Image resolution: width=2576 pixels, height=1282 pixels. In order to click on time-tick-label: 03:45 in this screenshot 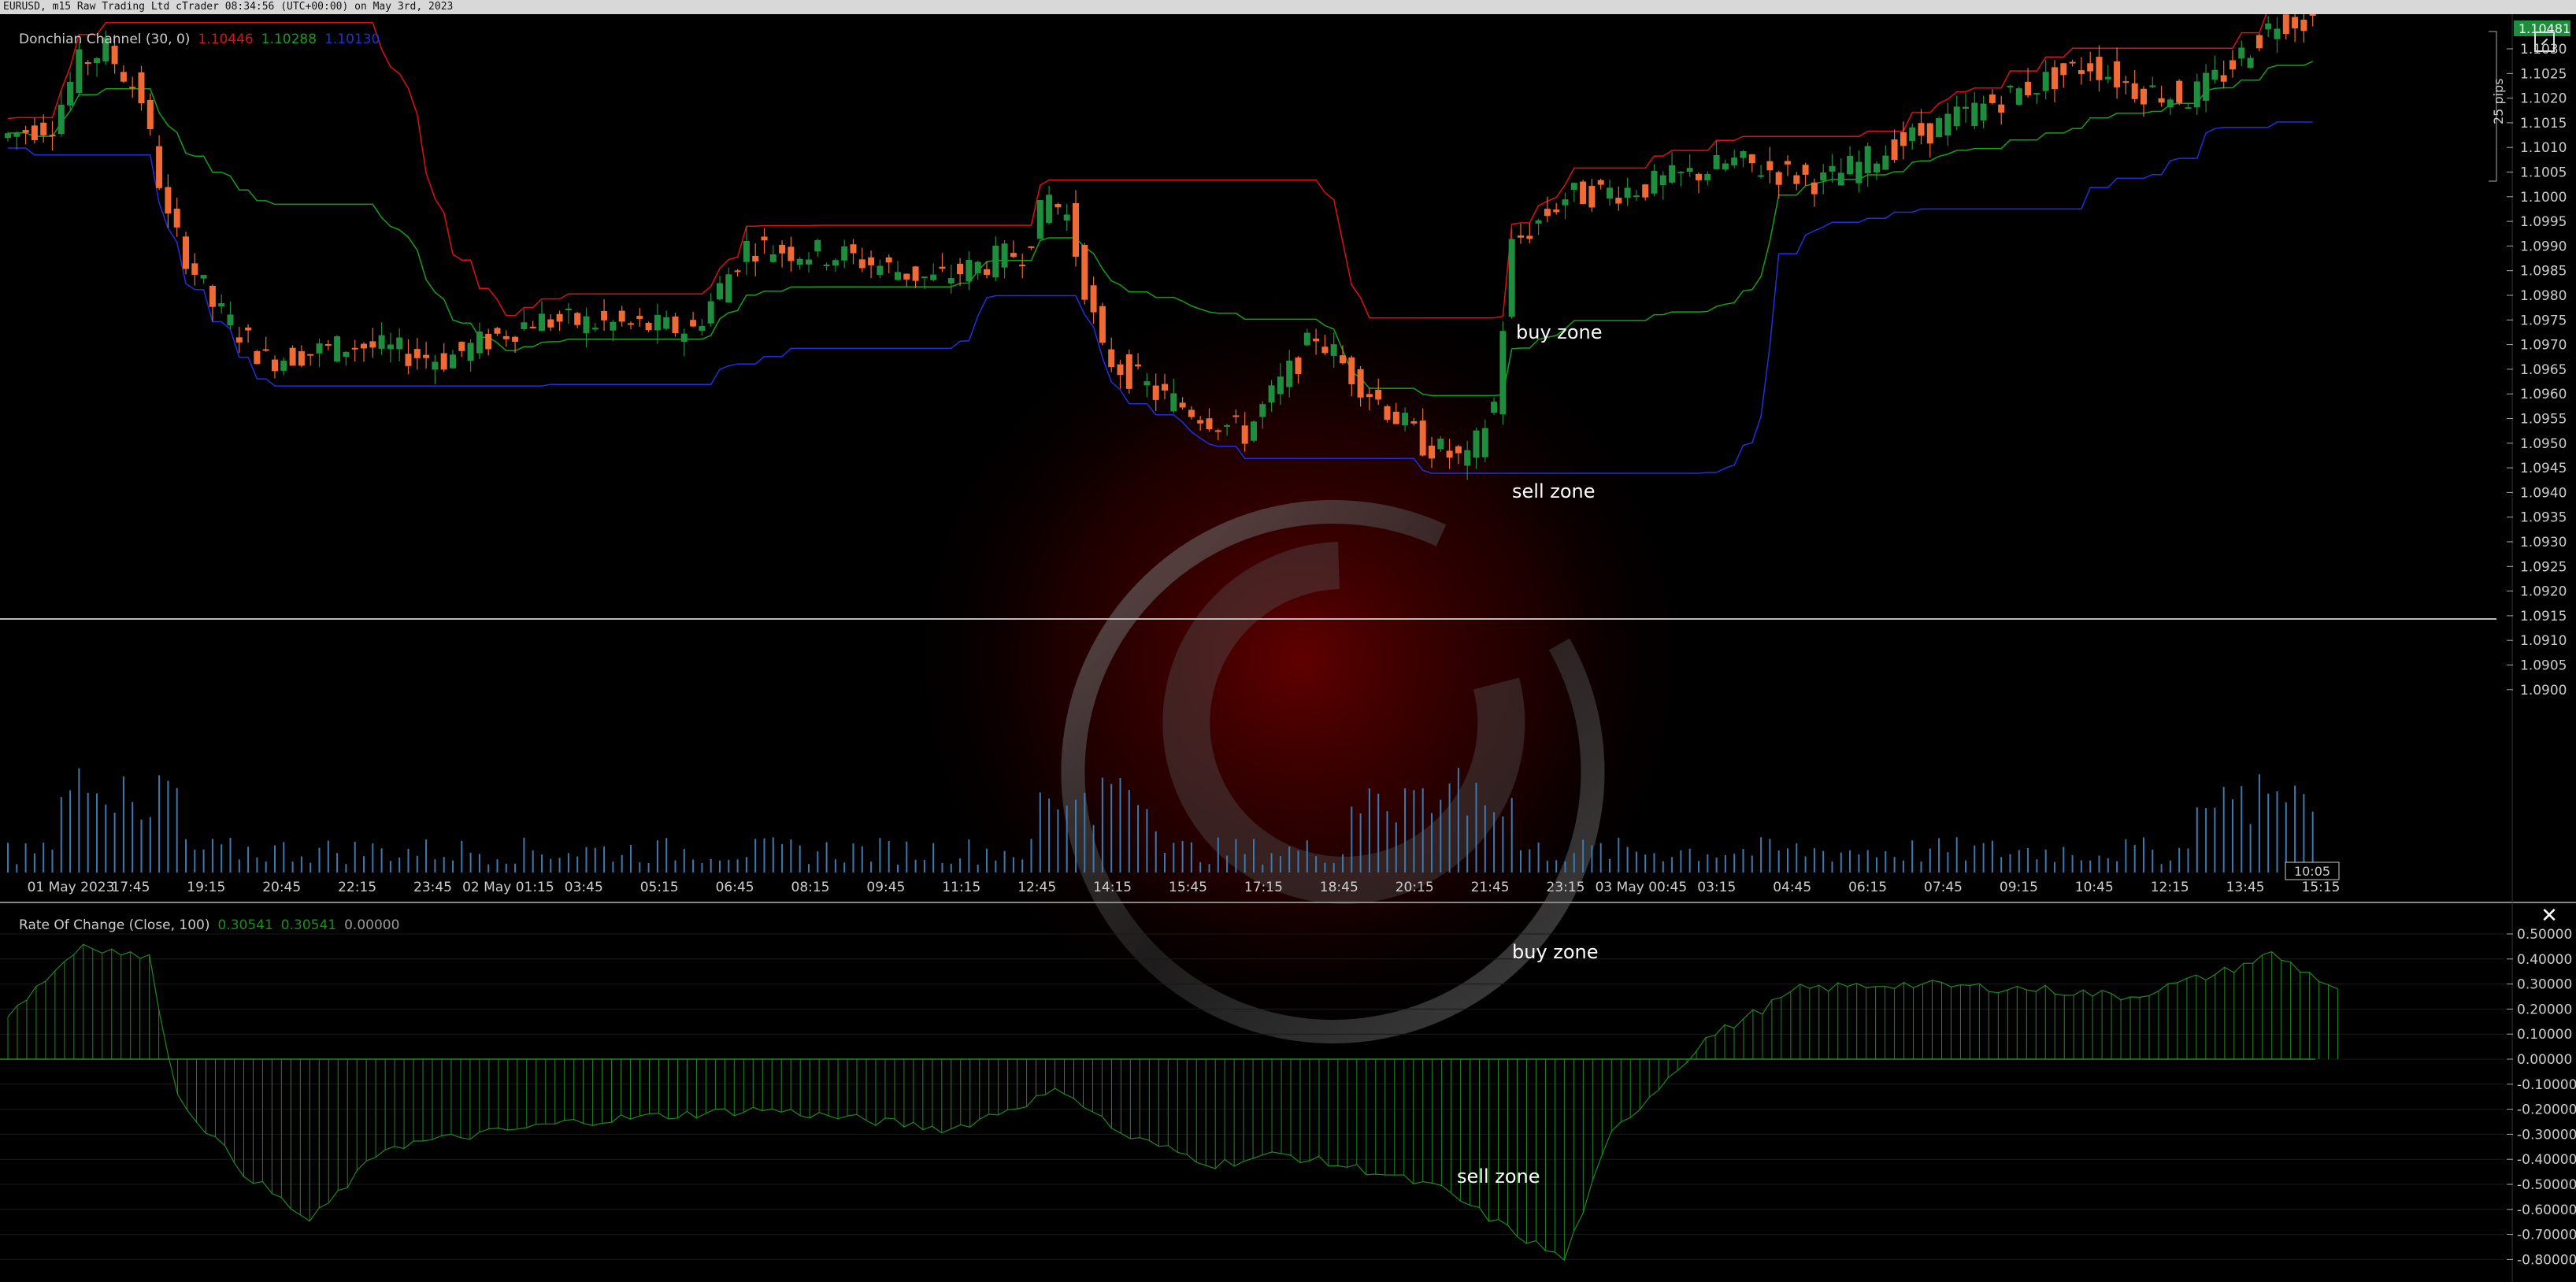, I will do `click(584, 887)`.